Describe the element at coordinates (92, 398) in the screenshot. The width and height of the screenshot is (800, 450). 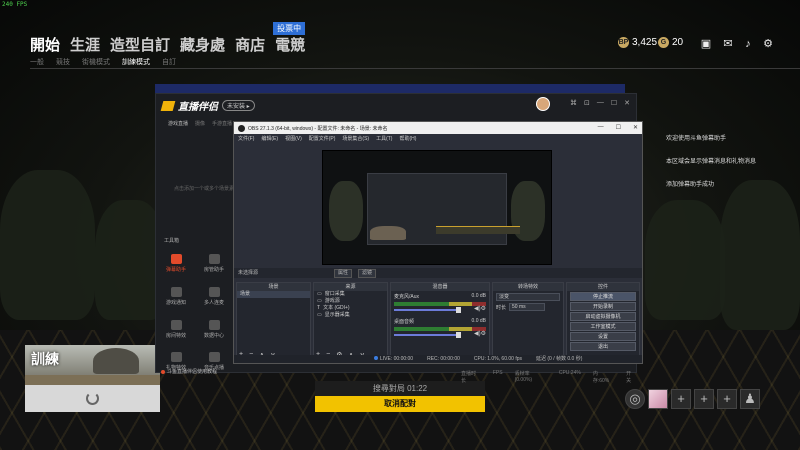
I see `loading-button` at that location.